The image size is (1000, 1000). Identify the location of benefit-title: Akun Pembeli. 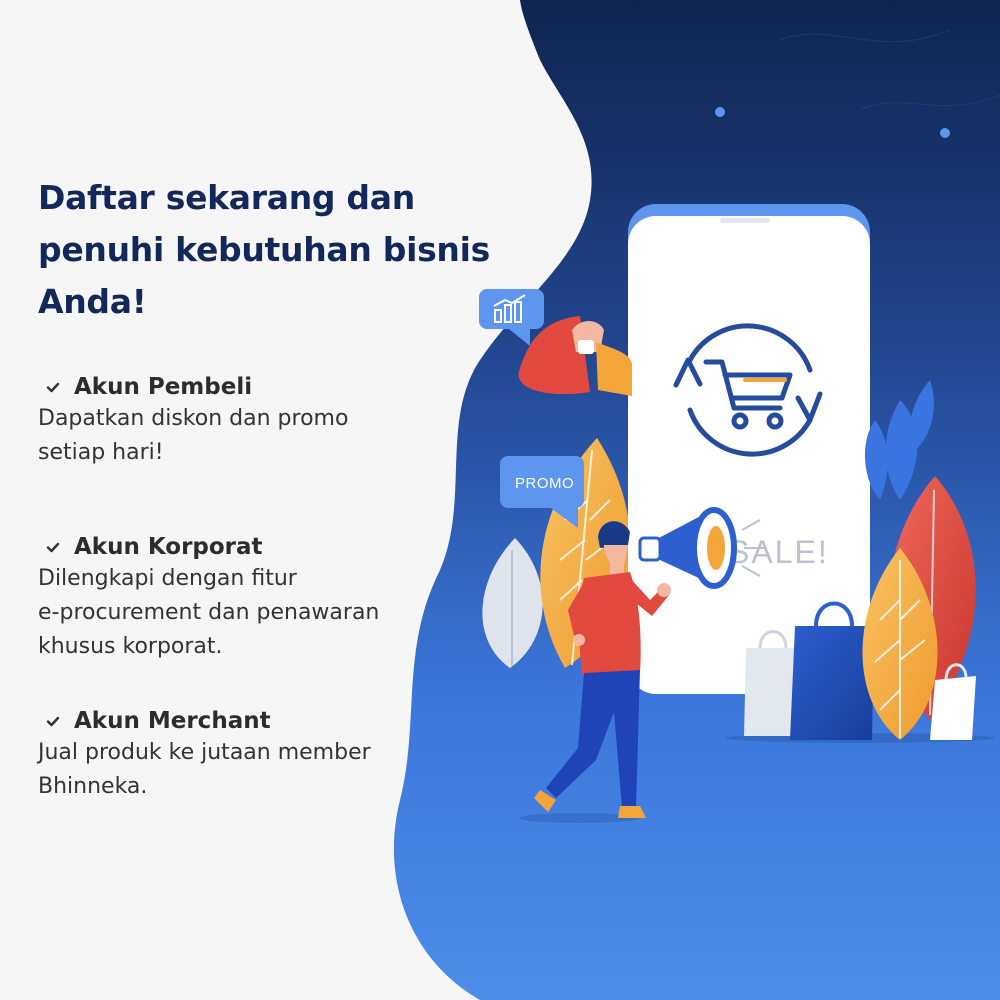
(163, 387).